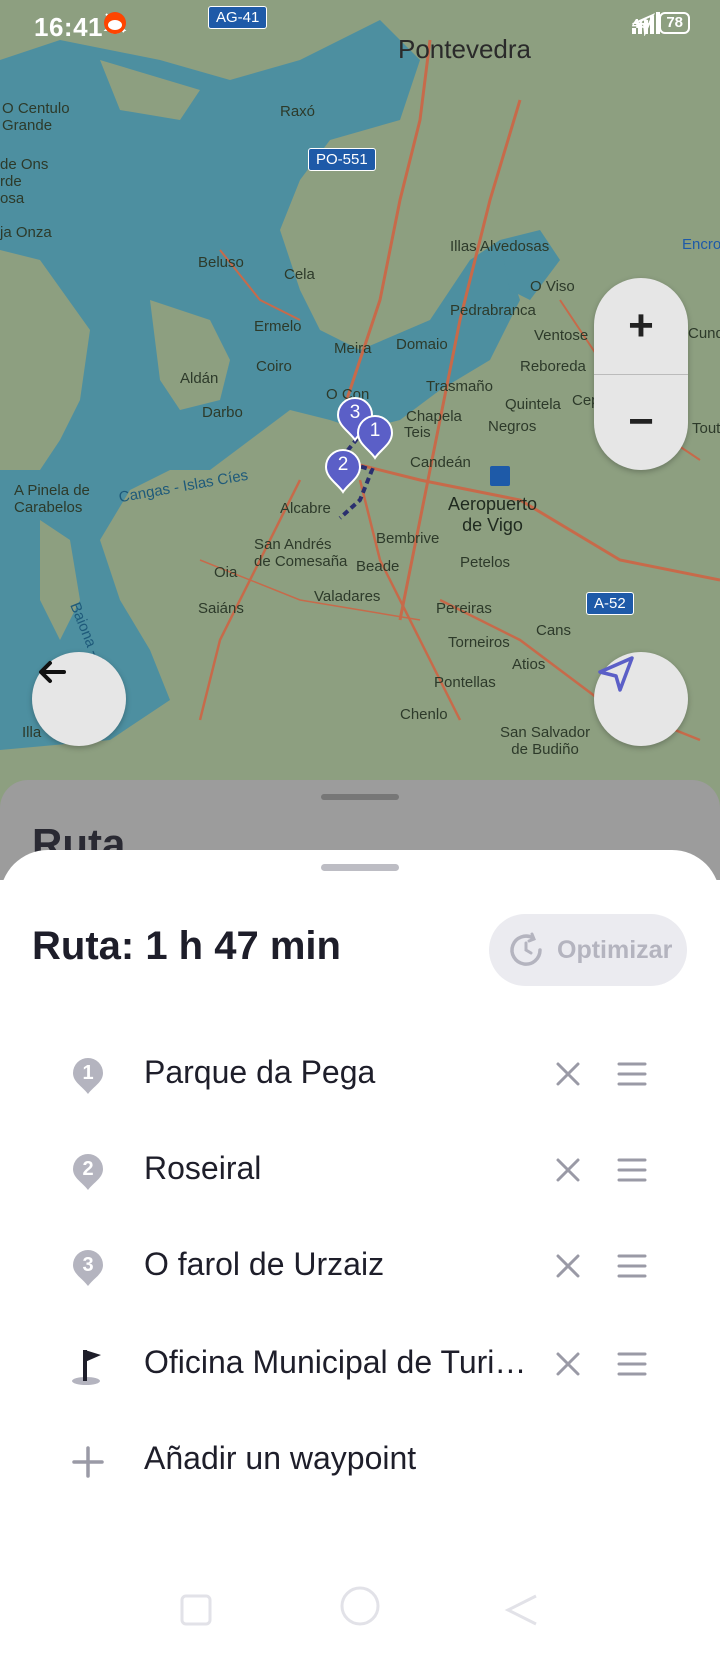 The image size is (720, 1655). Describe the element at coordinates (222, 412) in the screenshot. I see `map-label-darbo: Darbo` at that location.